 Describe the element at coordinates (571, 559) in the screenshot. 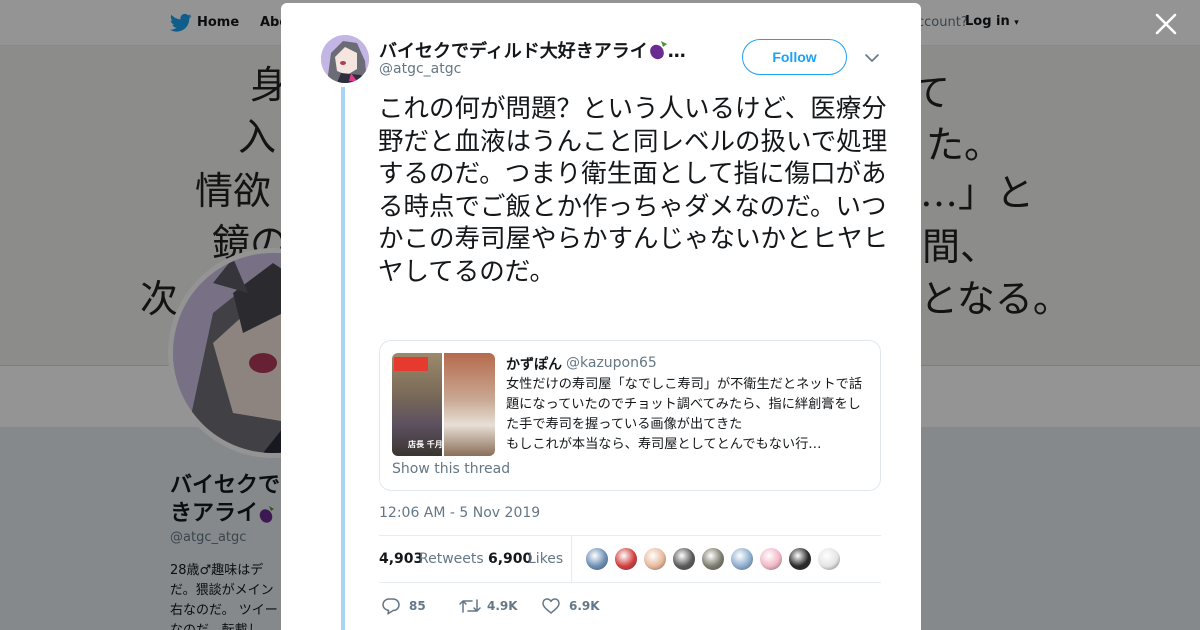

I see `stats-divider` at that location.